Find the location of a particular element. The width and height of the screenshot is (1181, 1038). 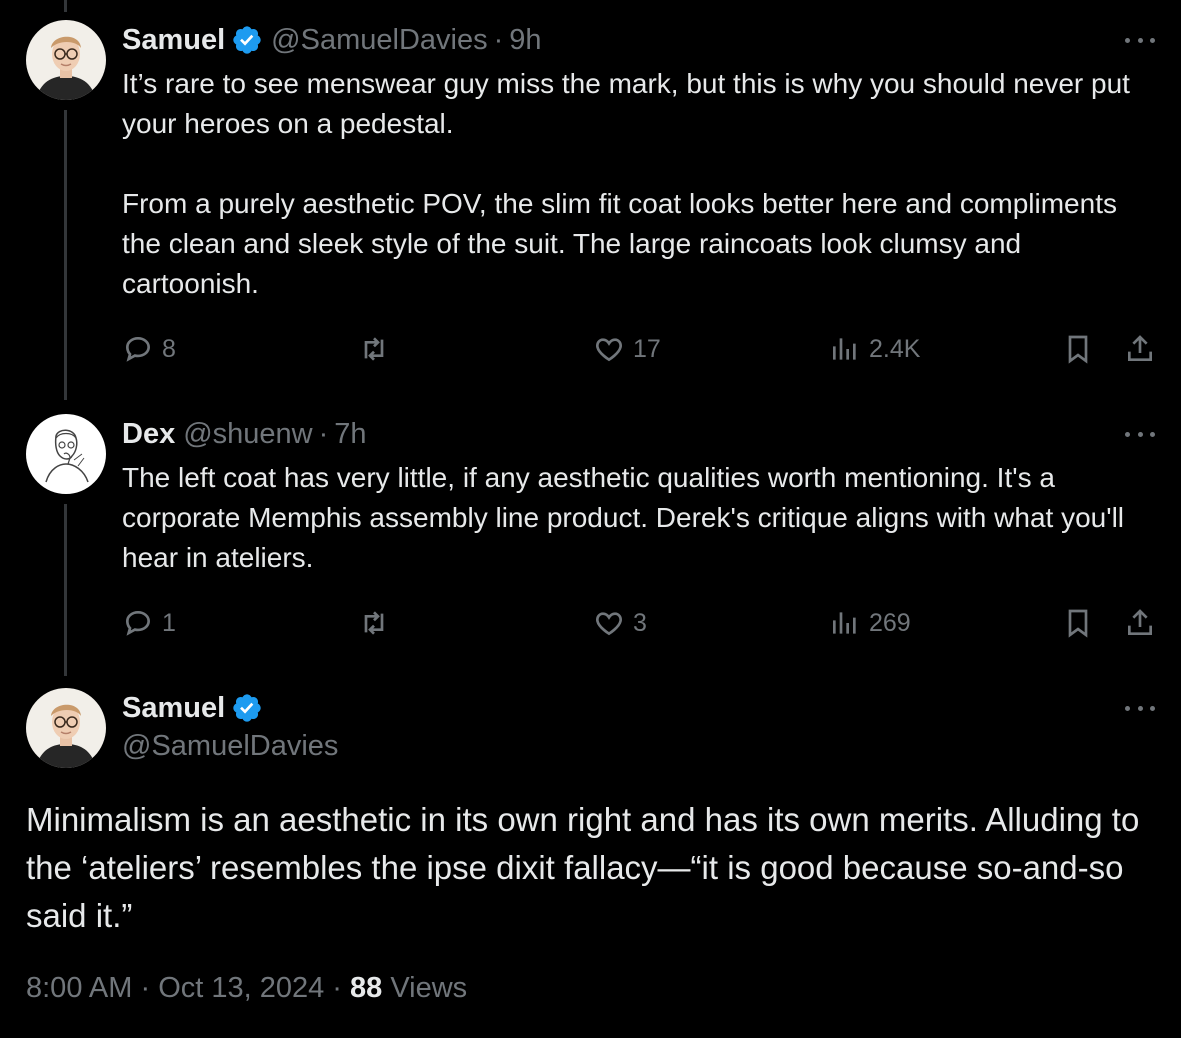

views-count: 88 is located at coordinates (366, 988).